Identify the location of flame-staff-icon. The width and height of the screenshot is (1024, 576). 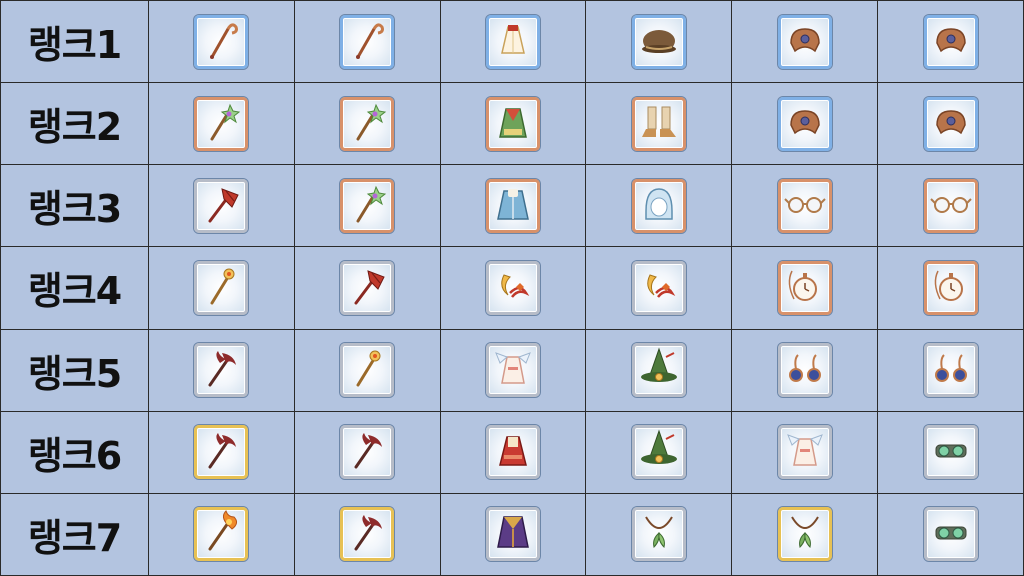
(221, 534).